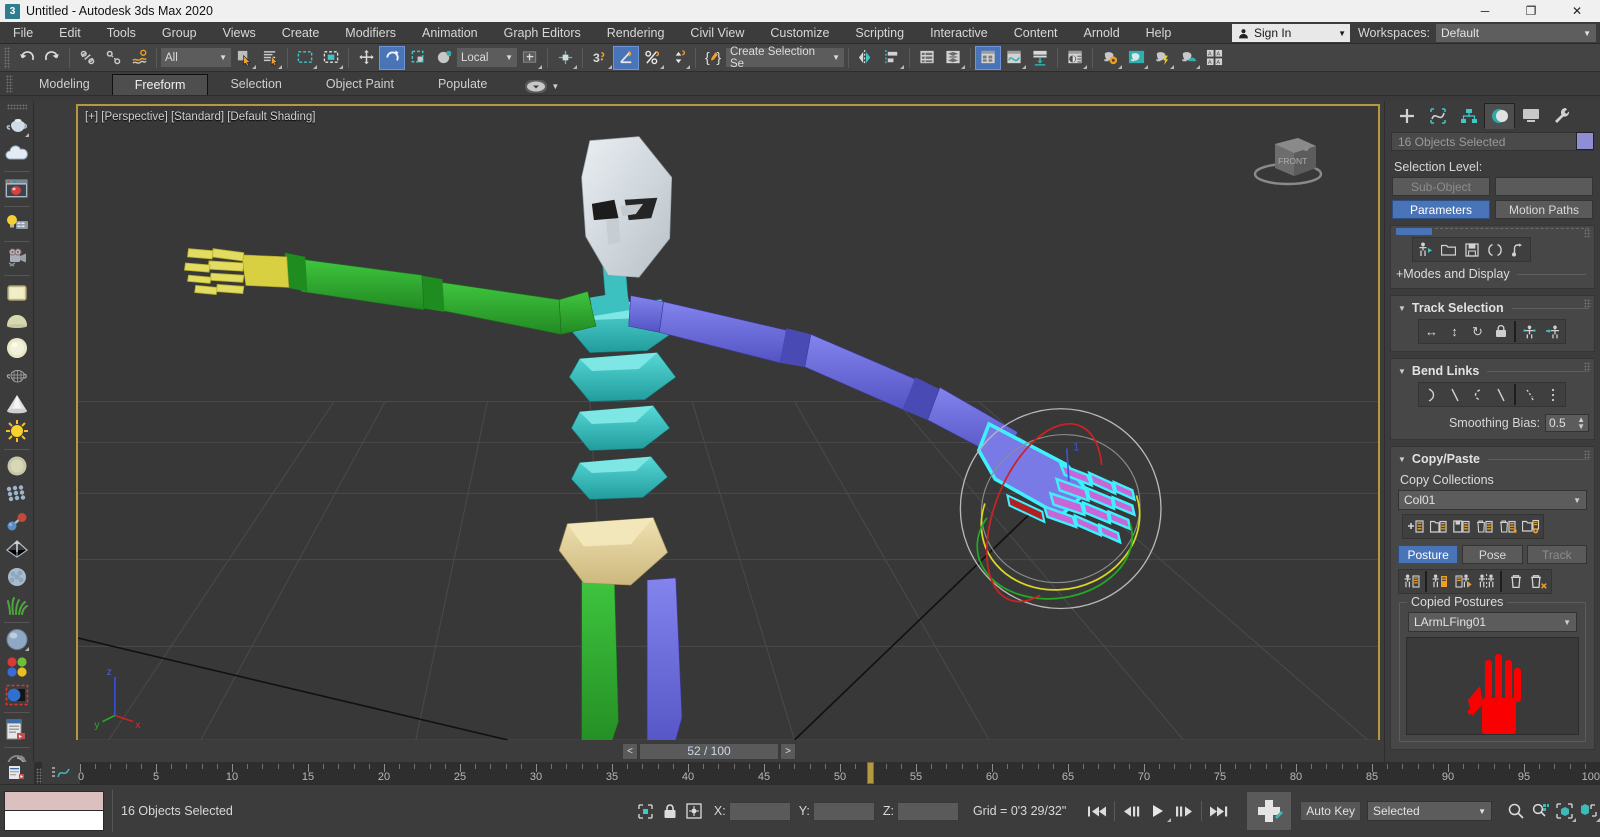 The width and height of the screenshot is (1600, 837). What do you see at coordinates (301, 33) in the screenshot?
I see `menu-item-create: Create` at bounding box center [301, 33].